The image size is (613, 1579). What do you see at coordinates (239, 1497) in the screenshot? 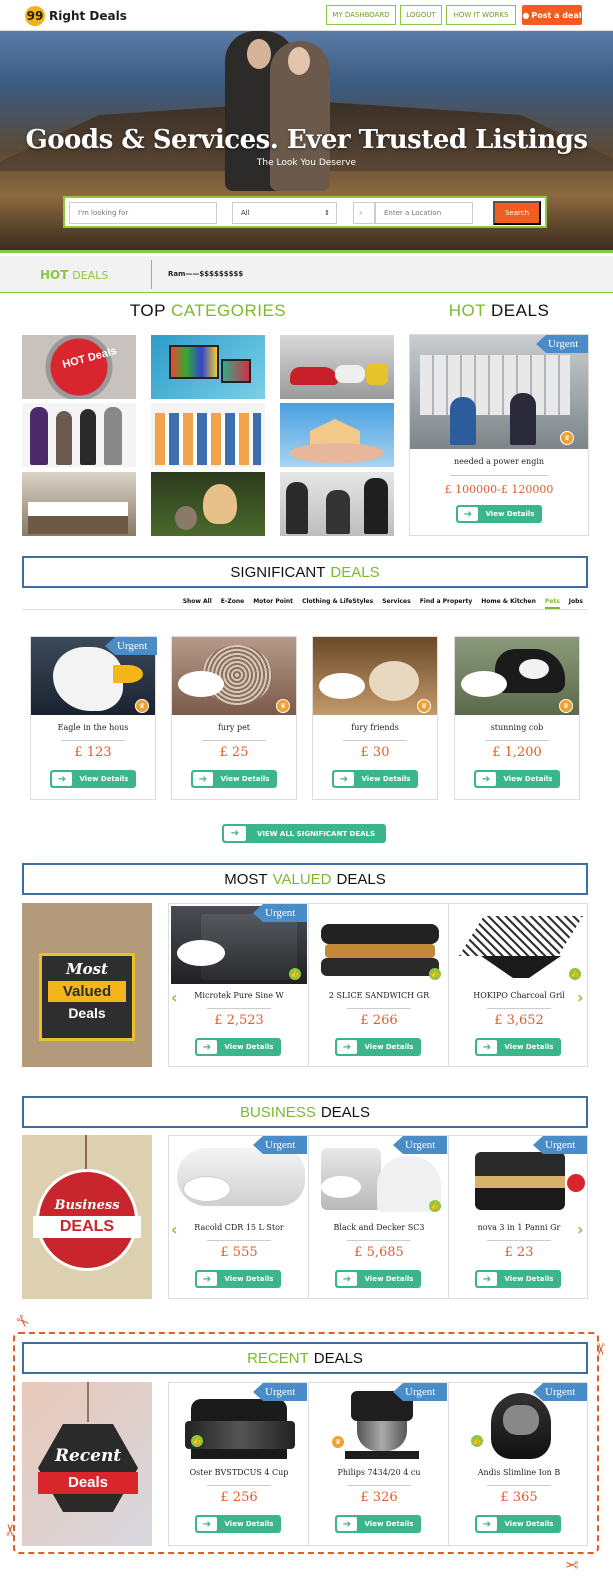
I see `deal-price: £ 256` at bounding box center [239, 1497].